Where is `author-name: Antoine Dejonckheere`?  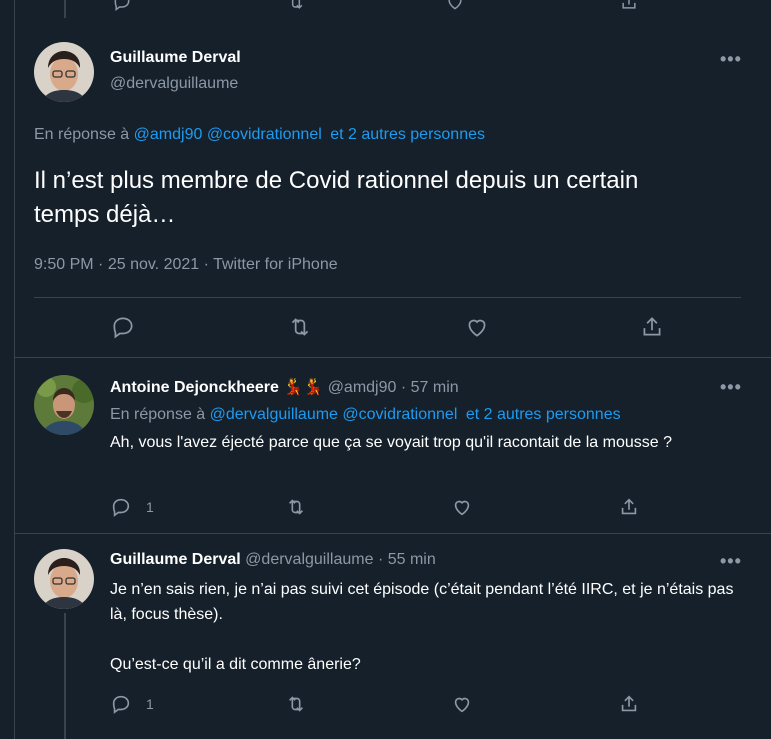 author-name: Antoine Dejonckheere is located at coordinates (194, 387).